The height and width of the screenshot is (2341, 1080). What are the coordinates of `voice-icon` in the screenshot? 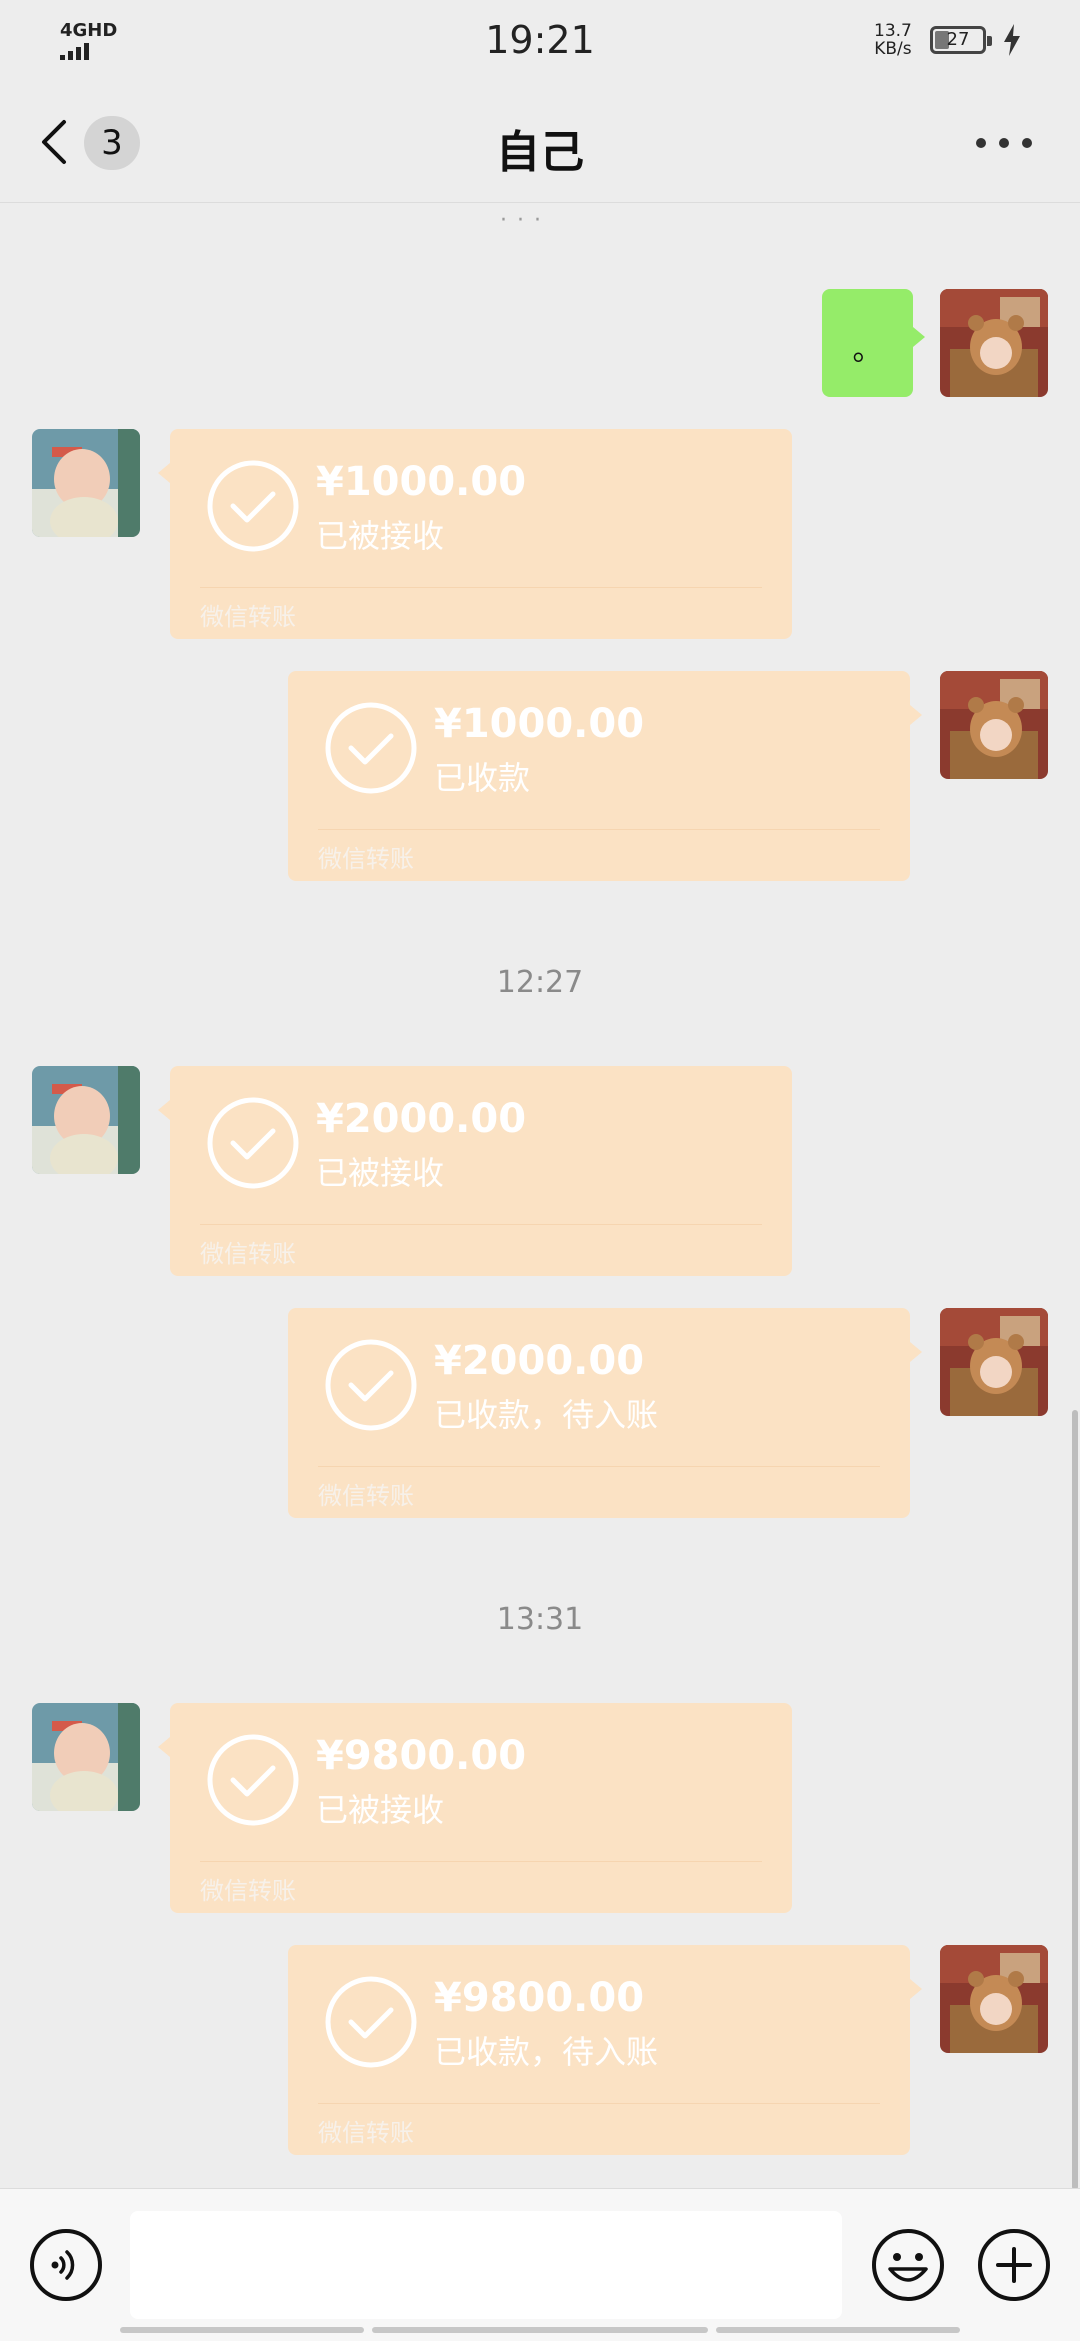 It's located at (66, 2265).